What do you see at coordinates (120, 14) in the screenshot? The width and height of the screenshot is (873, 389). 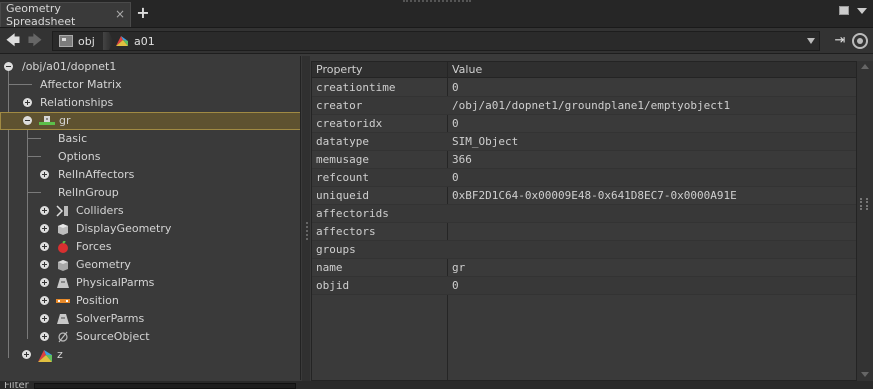 I see `close-icon: ×` at bounding box center [120, 14].